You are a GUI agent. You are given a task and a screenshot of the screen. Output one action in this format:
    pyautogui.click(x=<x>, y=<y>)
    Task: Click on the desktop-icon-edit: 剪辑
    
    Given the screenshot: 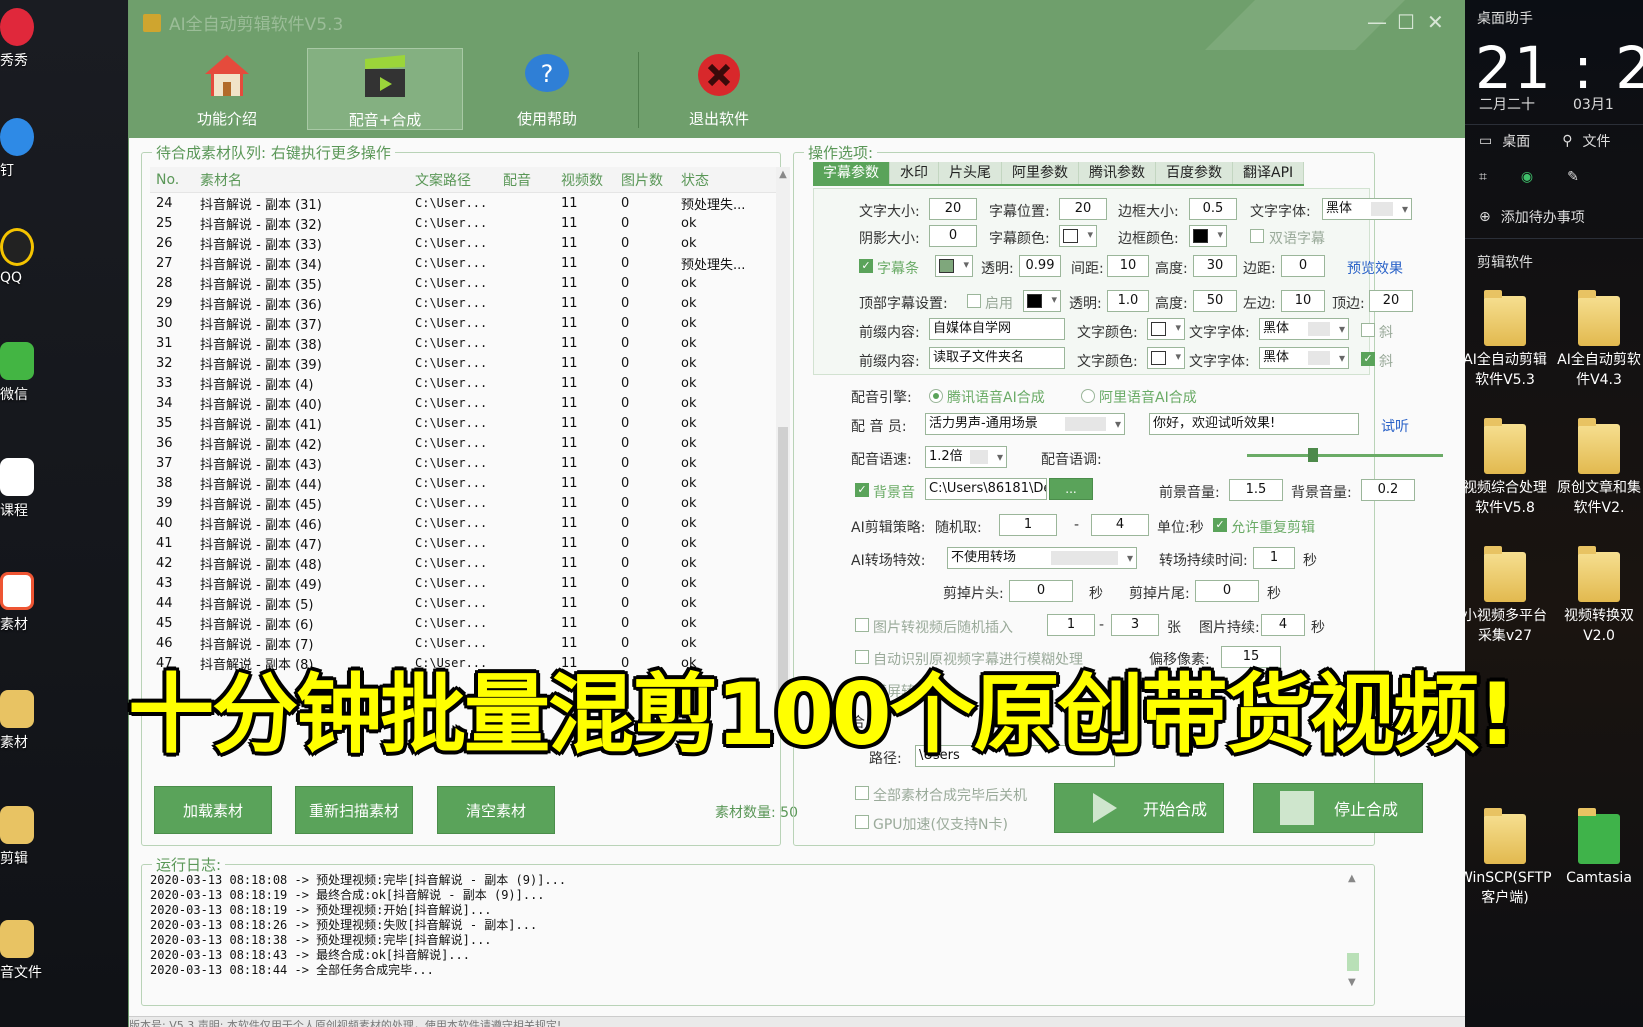 What is the action you would take?
    pyautogui.click(x=30, y=837)
    